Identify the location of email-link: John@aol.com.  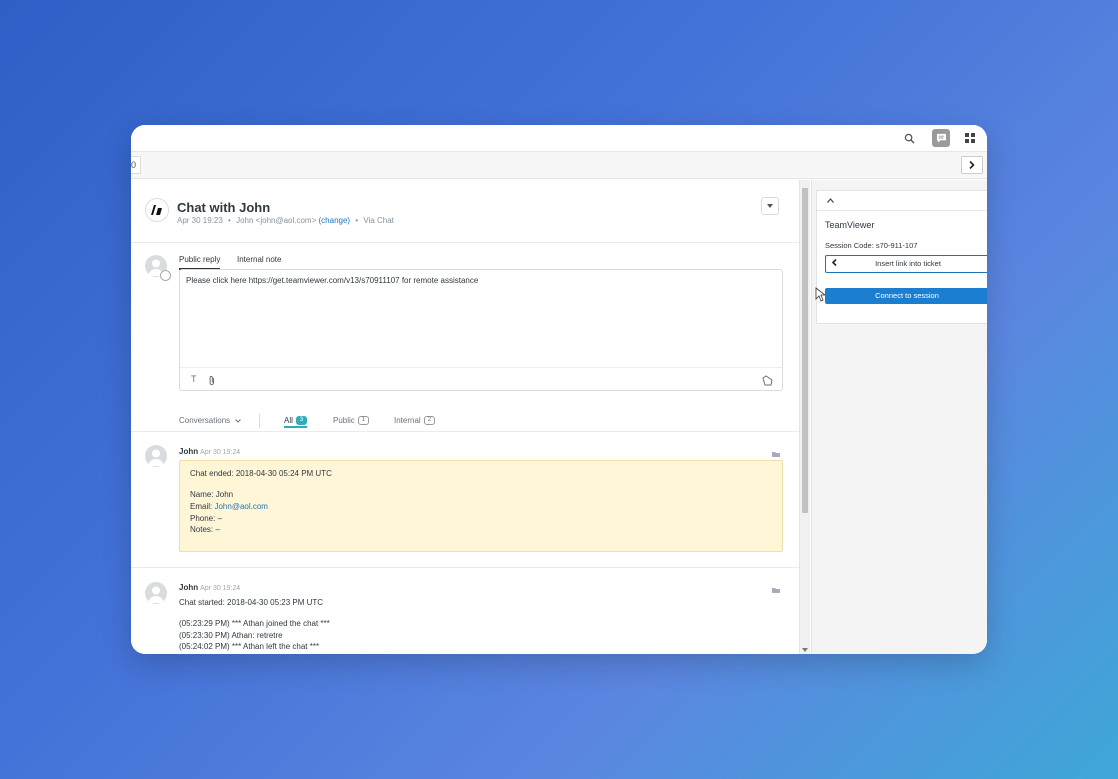
(240, 506).